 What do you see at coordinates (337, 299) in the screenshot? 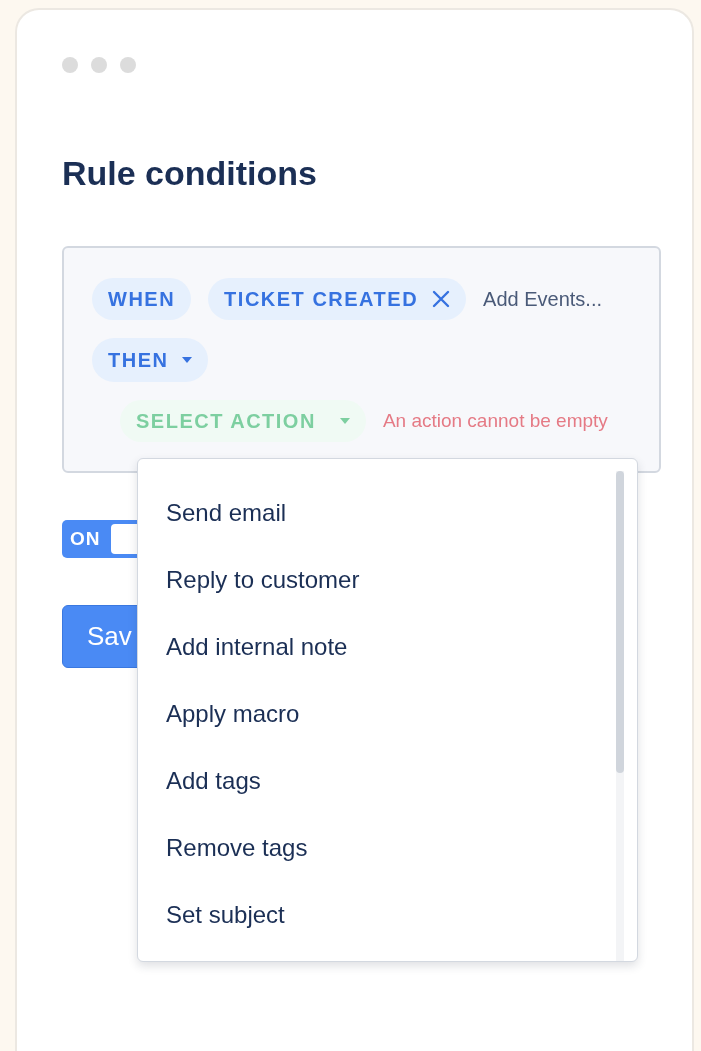
I see `event-tag: TICKET CREATED` at bounding box center [337, 299].